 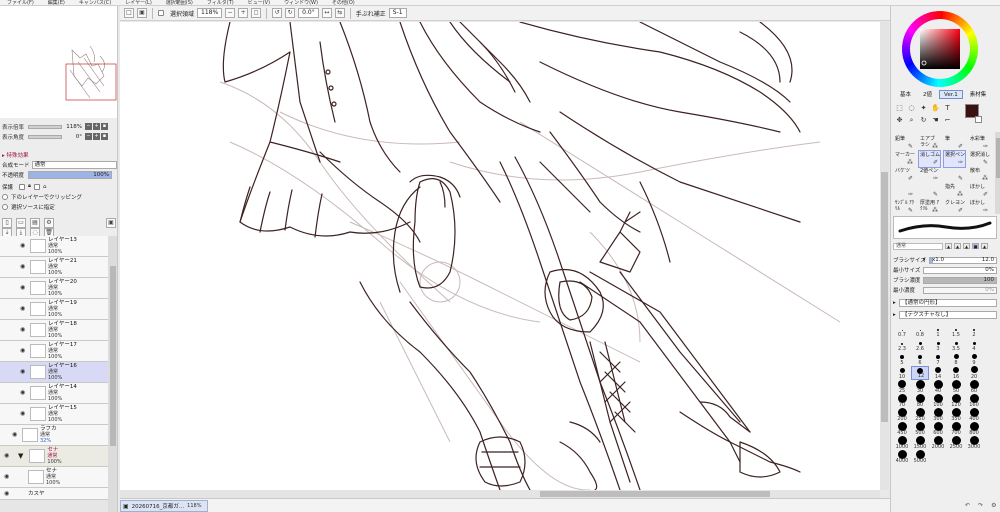 I want to click on size-preset: 14, so click(x=938, y=373).